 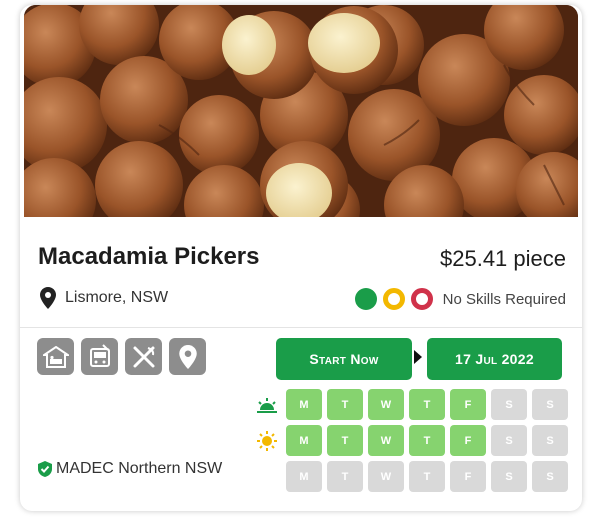 What do you see at coordinates (427, 404) in the screenshot?
I see `day-morning-thu: T` at bounding box center [427, 404].